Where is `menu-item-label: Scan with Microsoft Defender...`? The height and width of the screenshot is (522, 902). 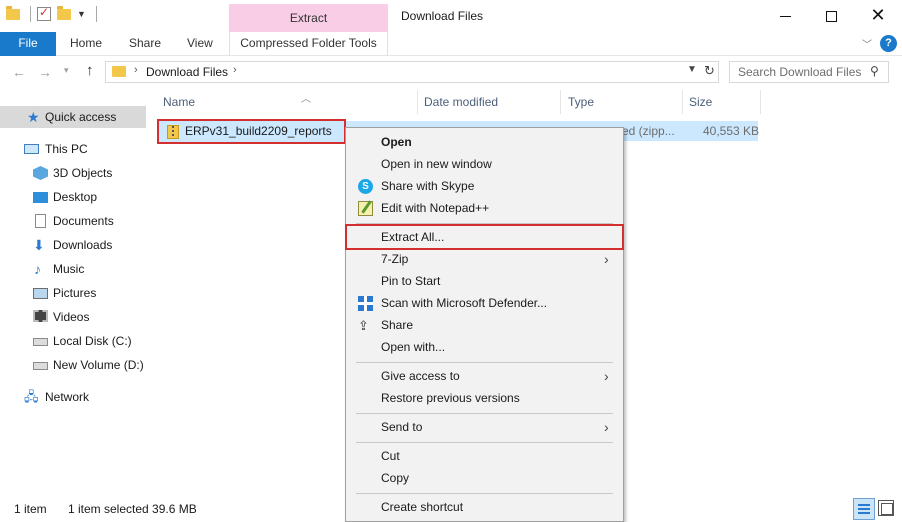
menu-item-label: Scan with Microsoft Defender... is located at coordinates (464, 303).